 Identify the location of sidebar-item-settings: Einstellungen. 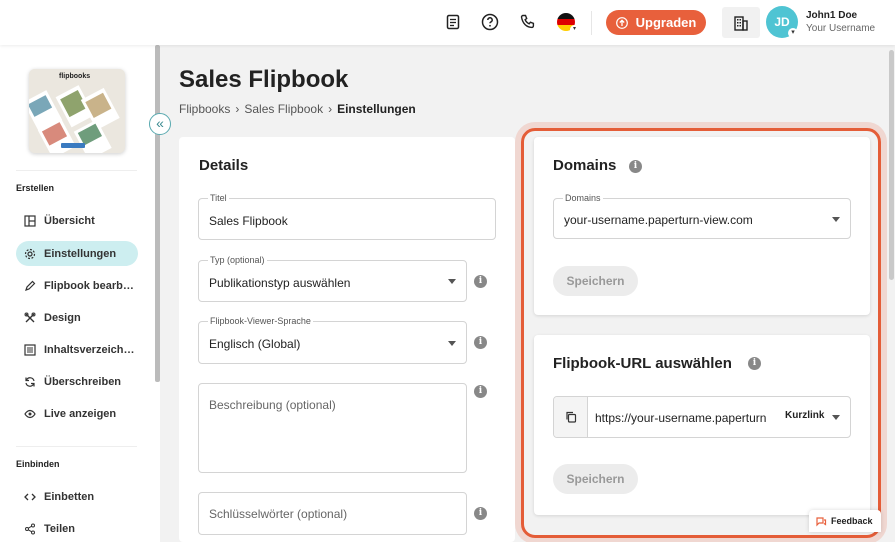
(77, 253).